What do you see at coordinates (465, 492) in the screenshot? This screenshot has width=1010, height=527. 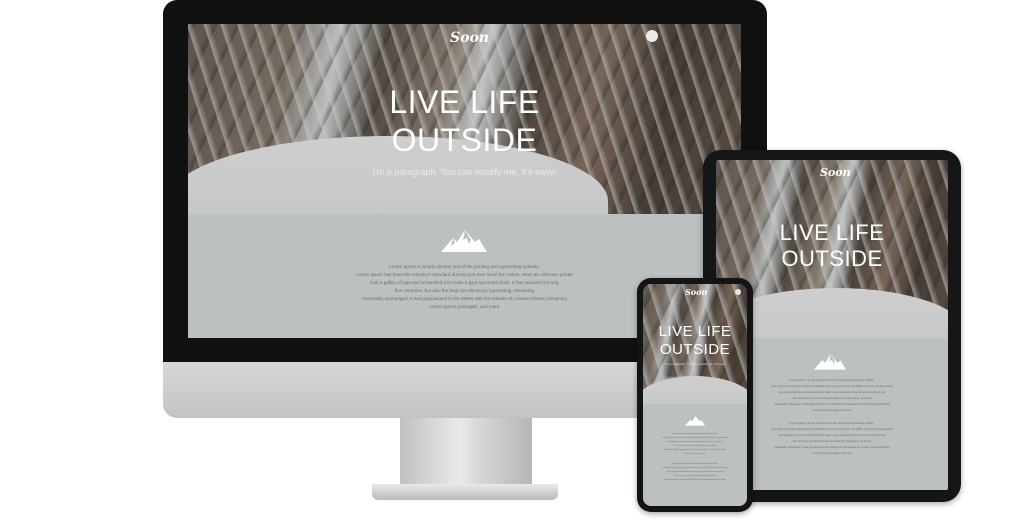 I see `monitor-stand-base` at bounding box center [465, 492].